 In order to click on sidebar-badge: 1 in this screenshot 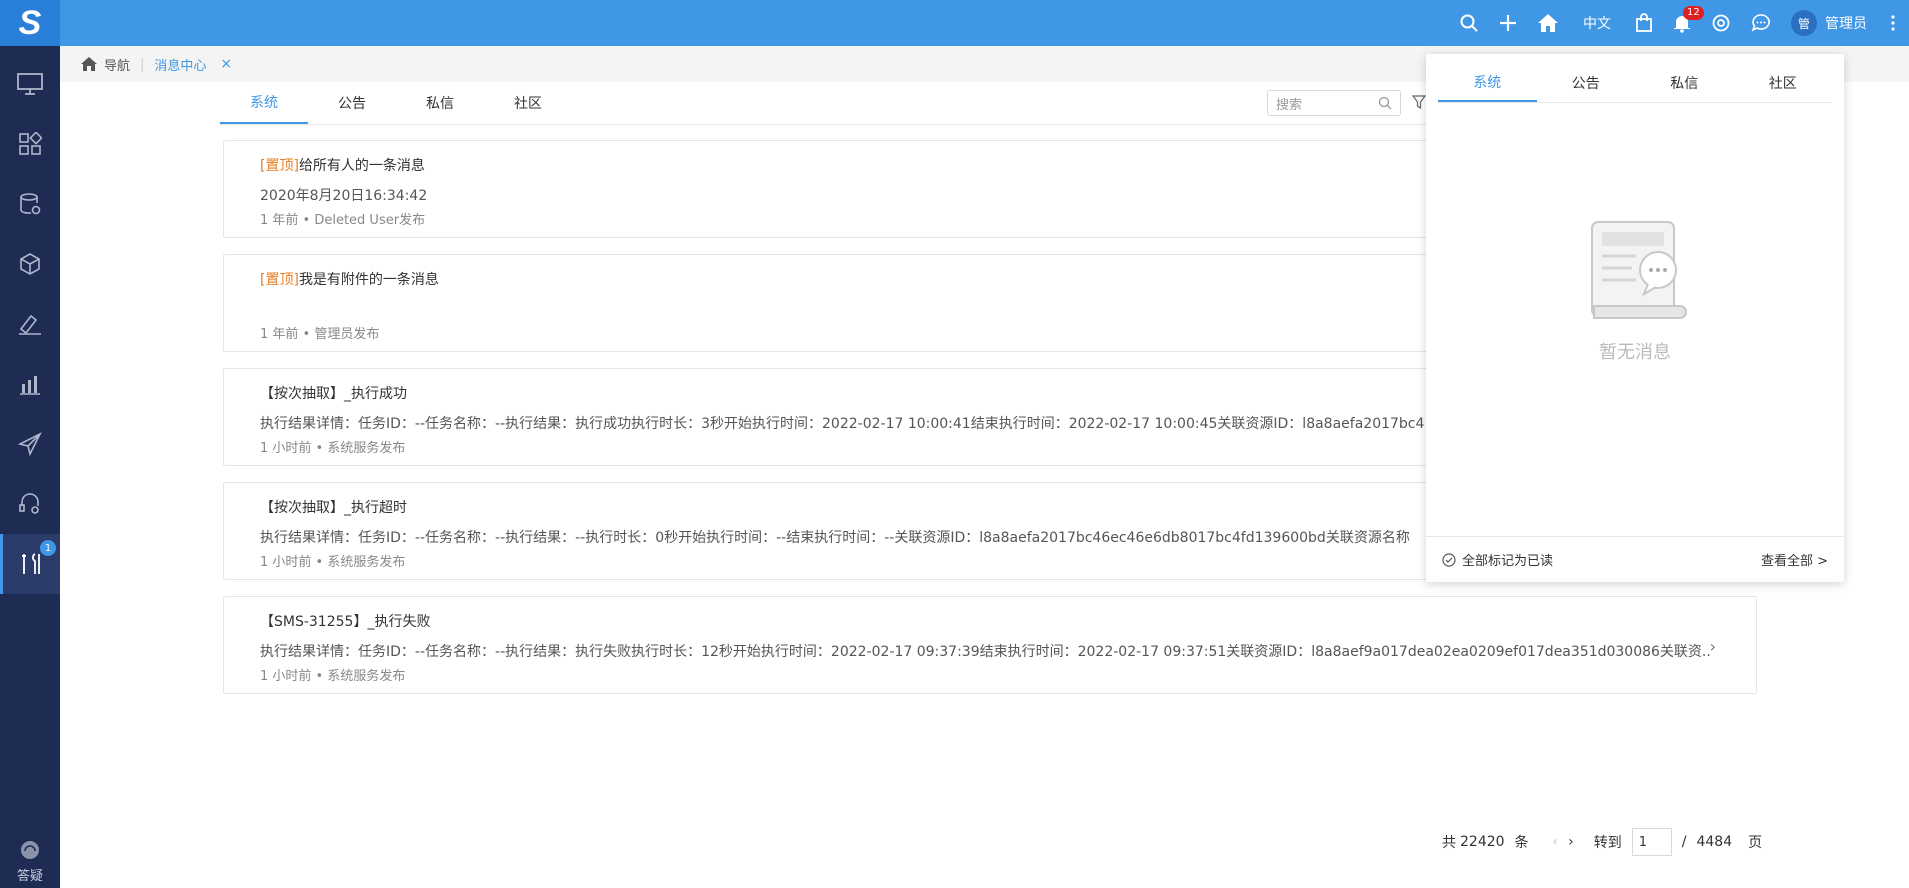, I will do `click(48, 548)`.